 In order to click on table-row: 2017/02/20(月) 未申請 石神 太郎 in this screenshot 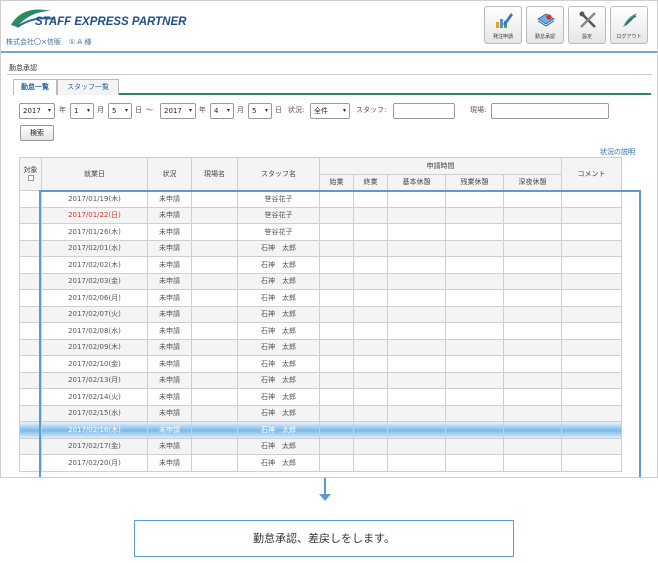, I will do `click(320, 463)`.